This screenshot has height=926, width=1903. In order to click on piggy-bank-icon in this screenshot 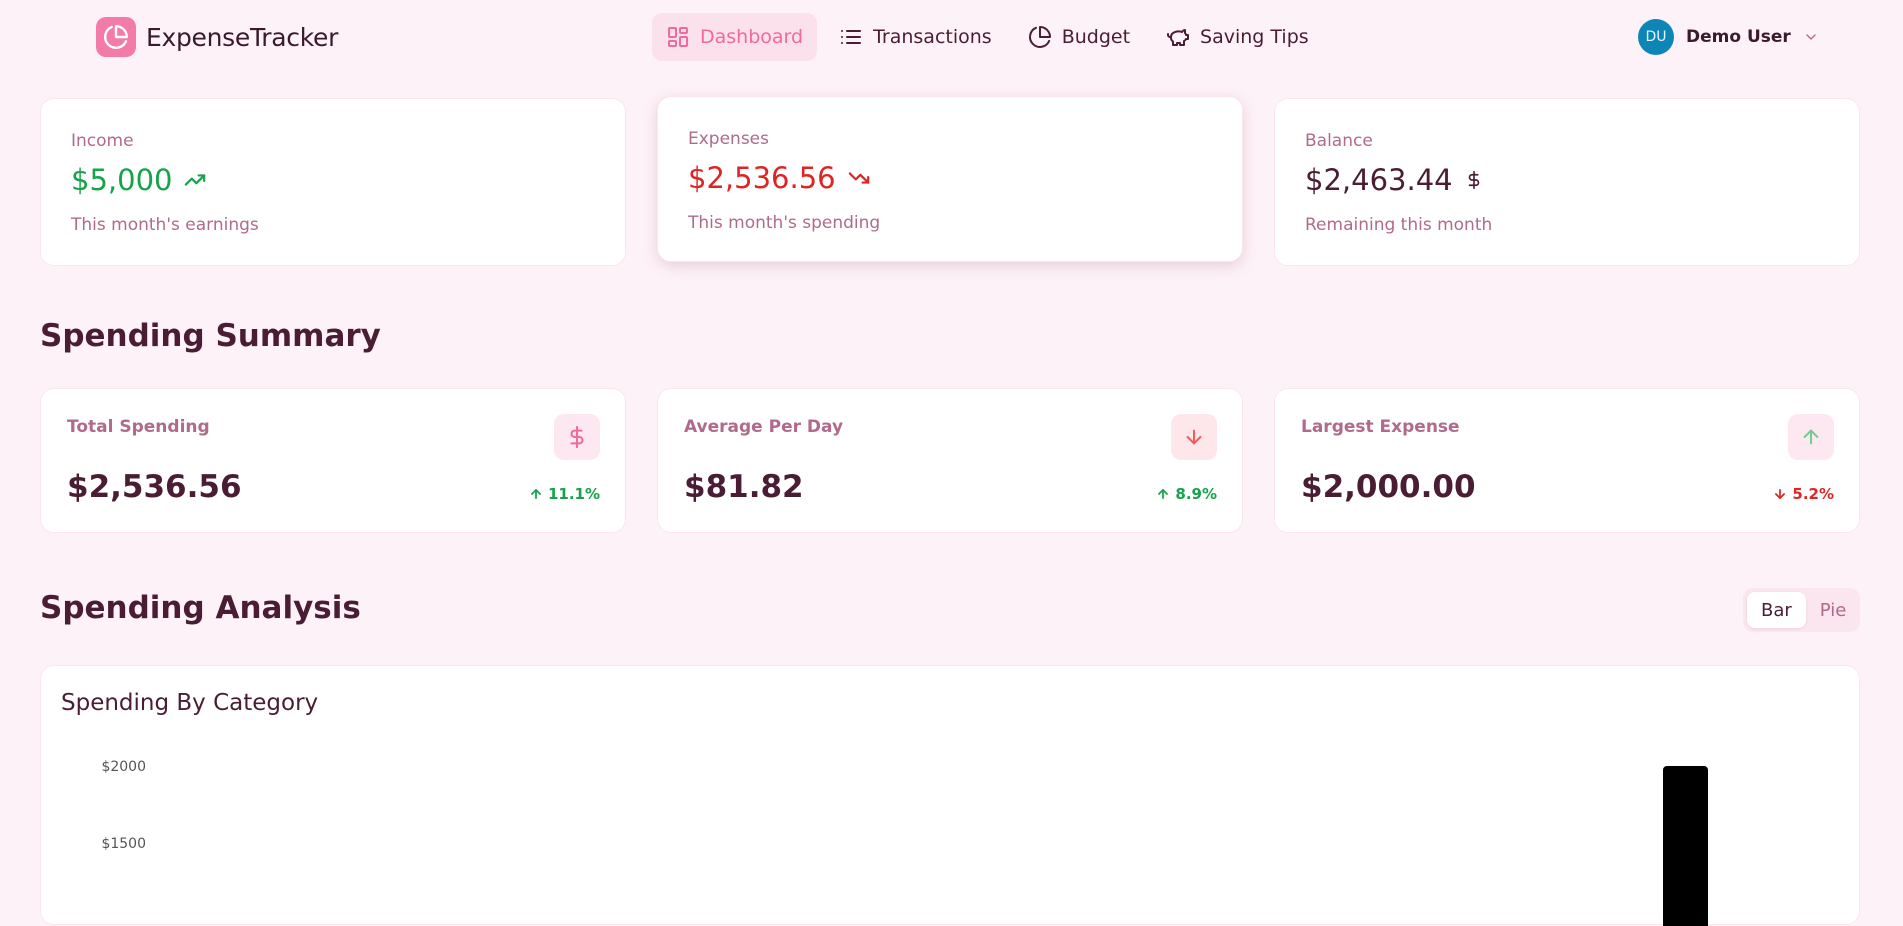, I will do `click(1178, 37)`.